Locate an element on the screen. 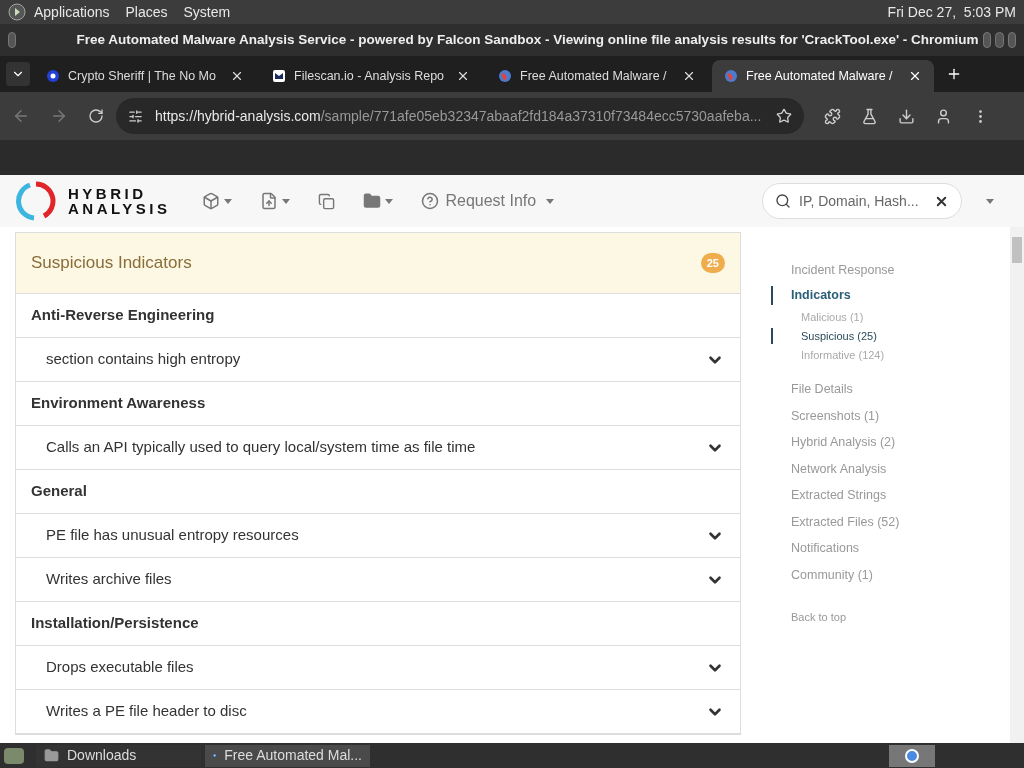 This screenshot has width=1024, height=768. group-heading: Environment Awareness is located at coordinates (118, 403).